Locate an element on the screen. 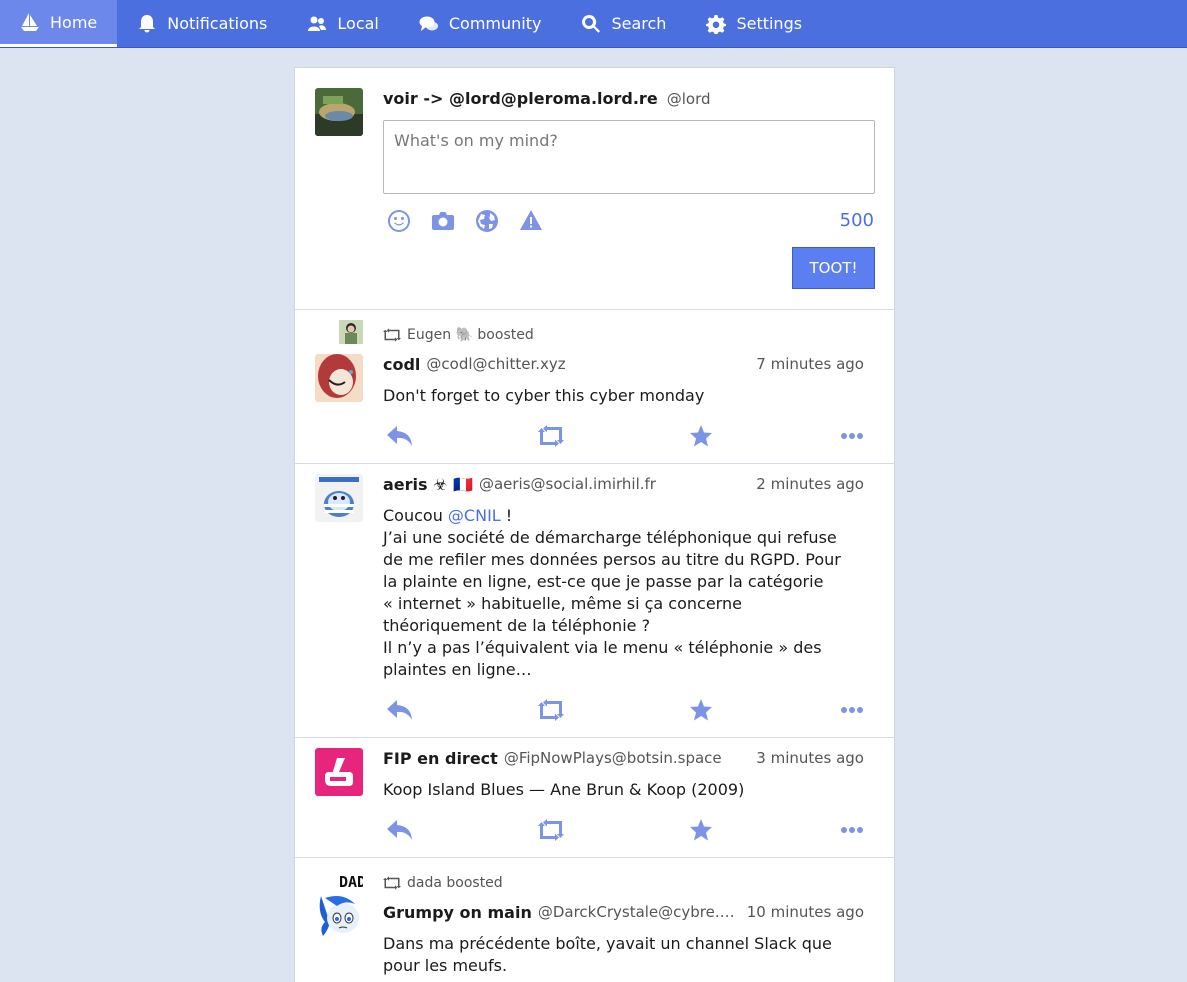 The image size is (1187, 982). status-account: @FipNowPlays@botsin.space is located at coordinates (624, 758).